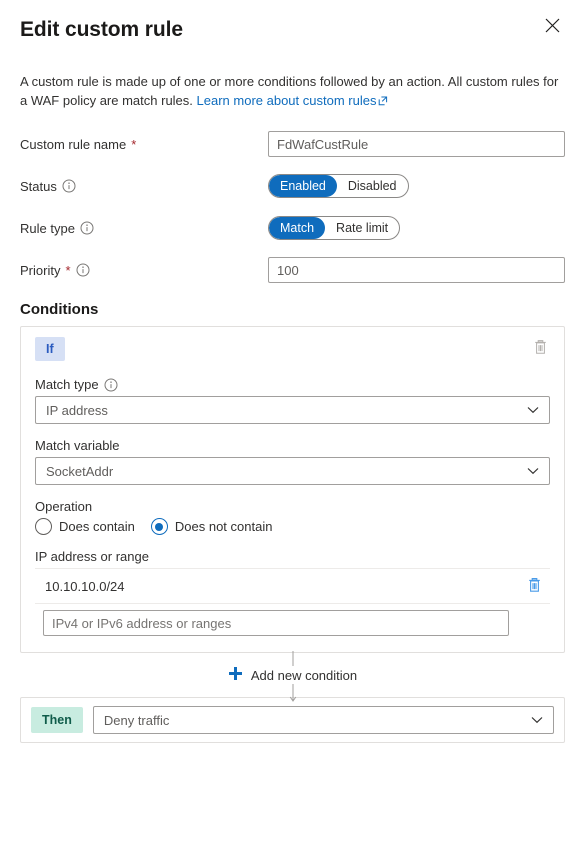 This screenshot has width=583, height=867. I want to click on field-row-custom-rule-name: Custom rule name *, so click(292, 144).